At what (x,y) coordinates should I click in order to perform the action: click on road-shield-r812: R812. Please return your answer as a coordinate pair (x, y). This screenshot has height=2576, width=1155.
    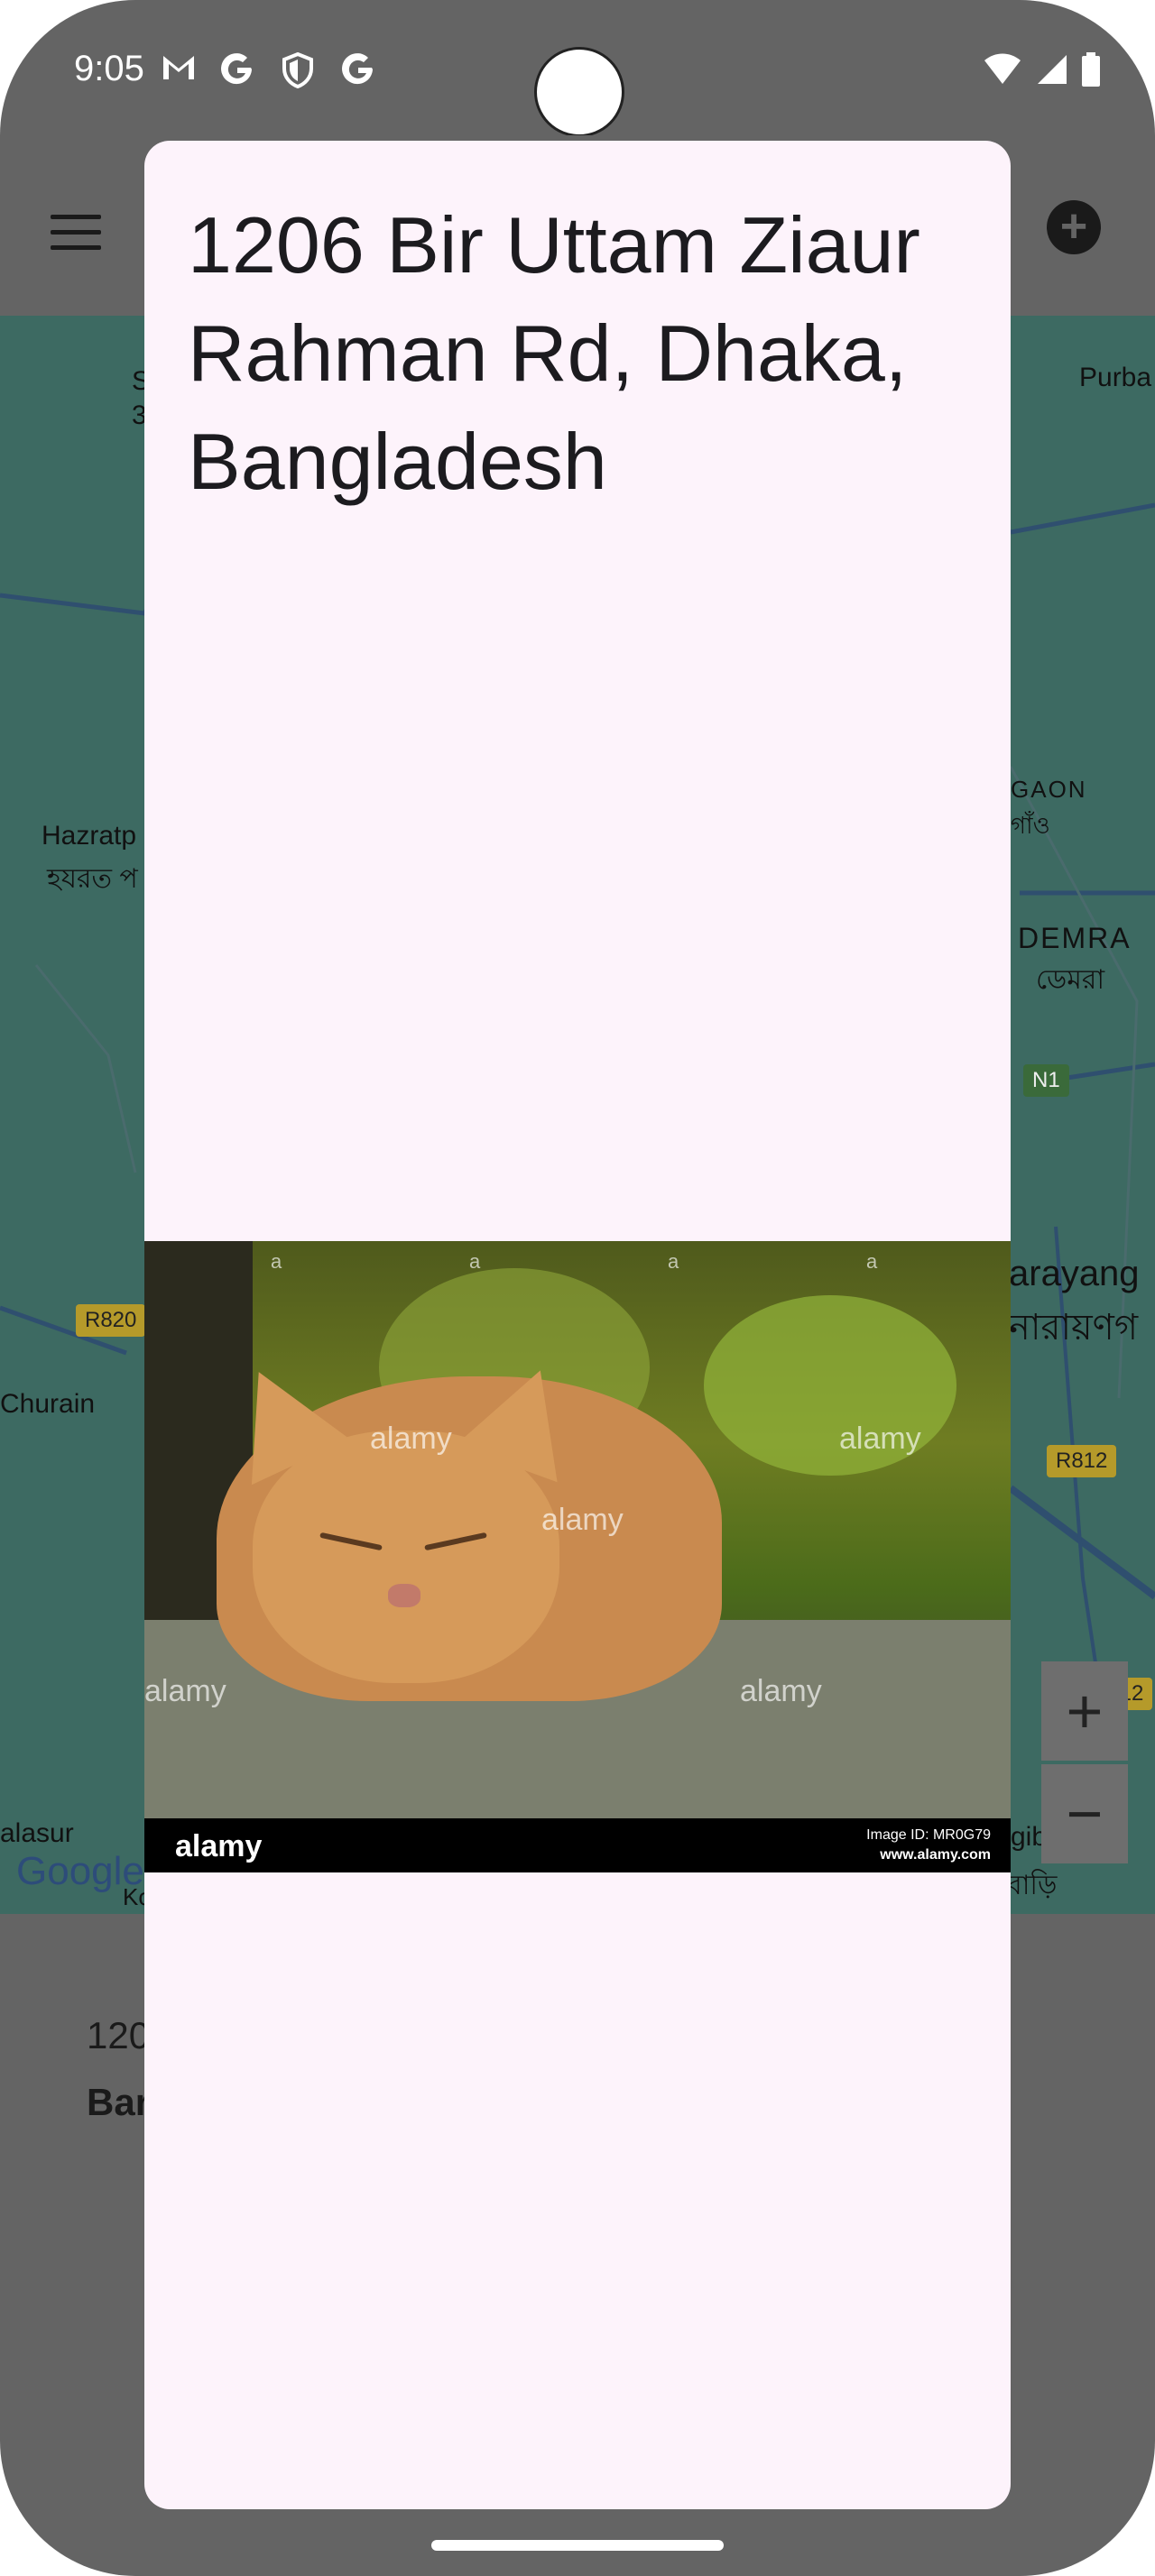
    Looking at the image, I should click on (1082, 1461).